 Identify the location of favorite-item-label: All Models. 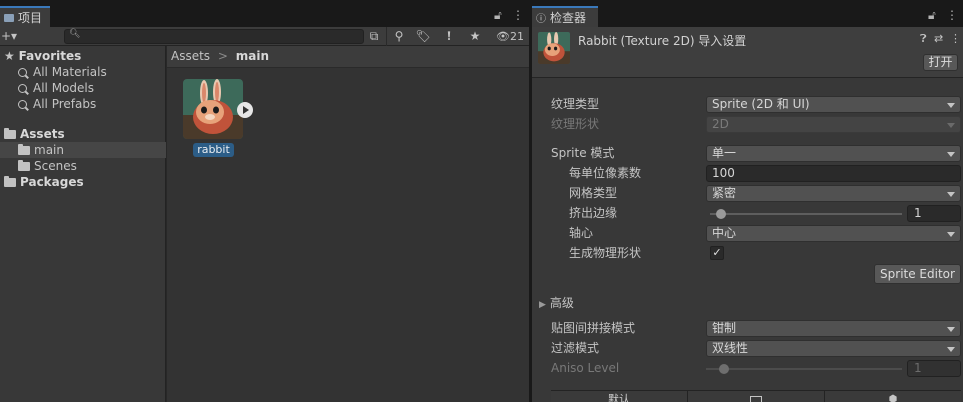
(63, 88).